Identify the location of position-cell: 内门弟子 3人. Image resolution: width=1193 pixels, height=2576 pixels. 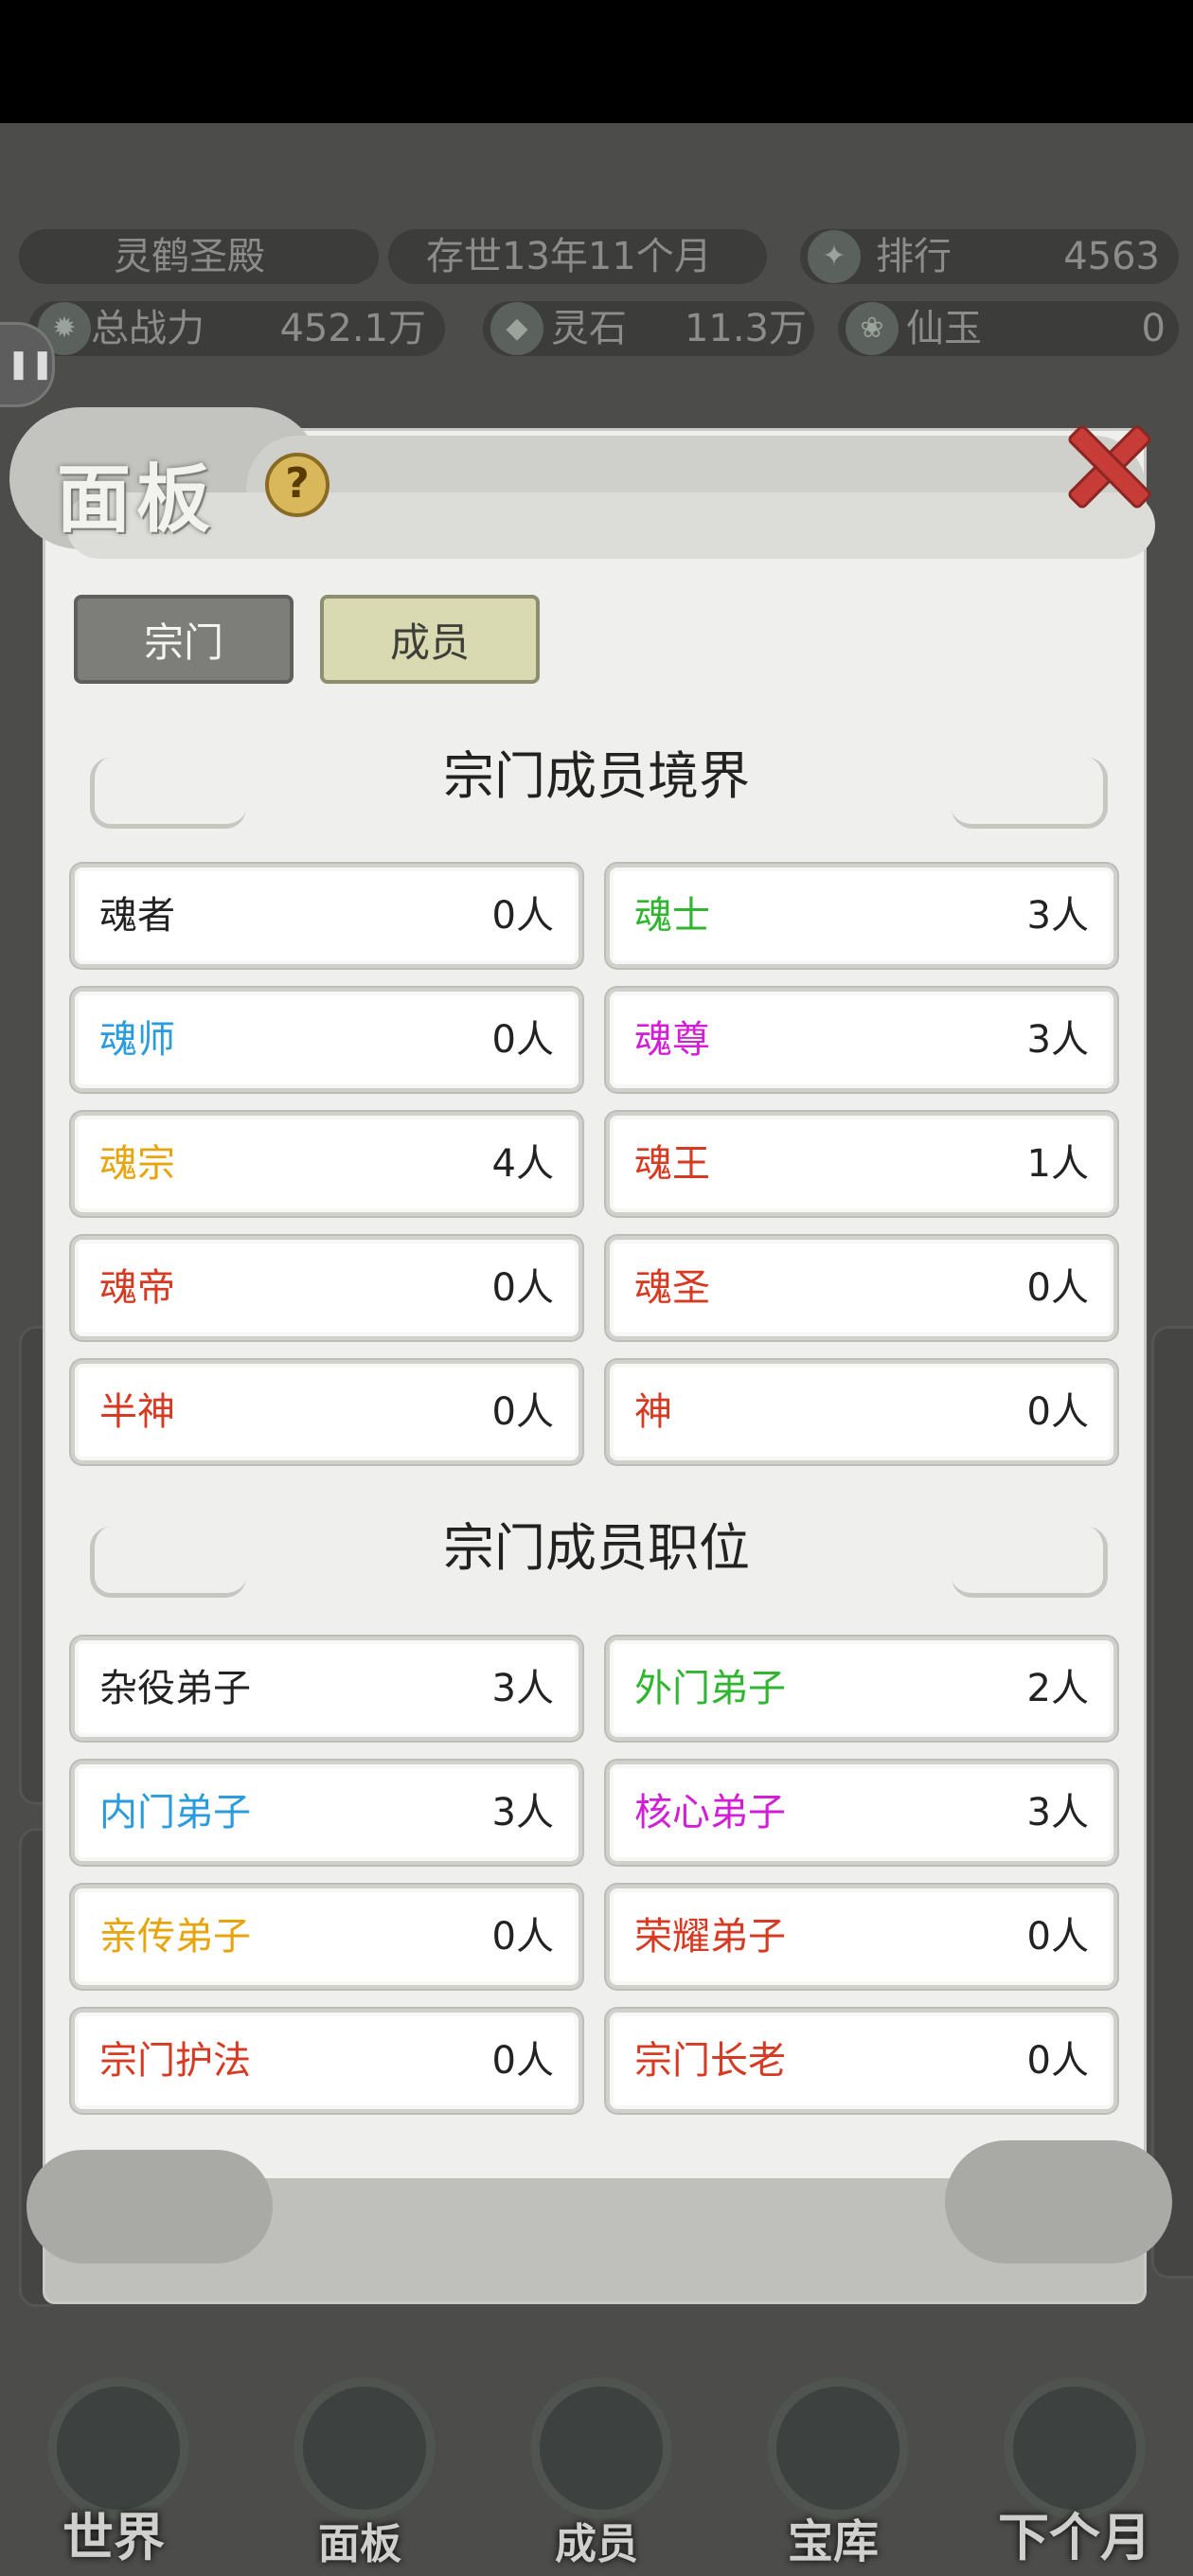
(326, 1813).